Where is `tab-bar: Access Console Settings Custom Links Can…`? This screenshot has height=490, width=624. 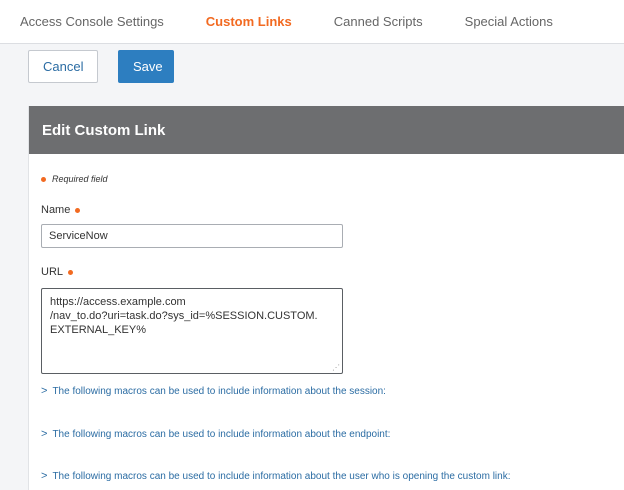
tab-bar: Access Console Settings Custom Links Can… is located at coordinates (312, 22).